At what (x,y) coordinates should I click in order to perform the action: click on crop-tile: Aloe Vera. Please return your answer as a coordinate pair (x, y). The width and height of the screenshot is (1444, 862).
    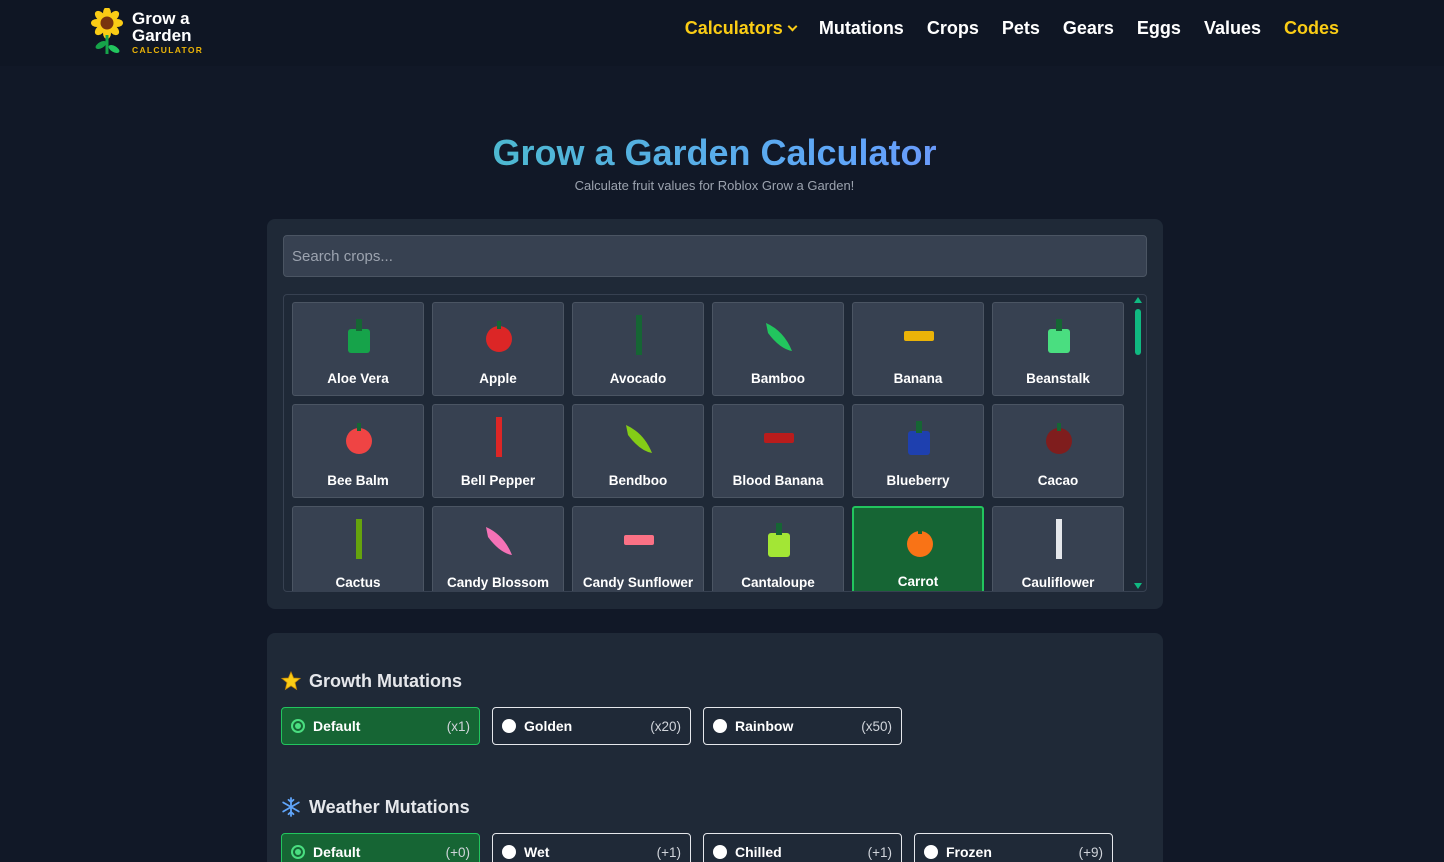
    Looking at the image, I should click on (358, 349).